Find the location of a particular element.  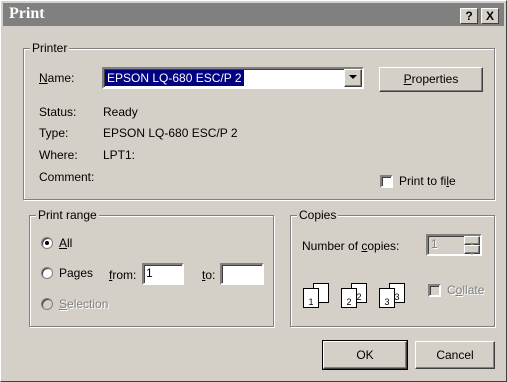

page-icon: 3 is located at coordinates (387, 298).